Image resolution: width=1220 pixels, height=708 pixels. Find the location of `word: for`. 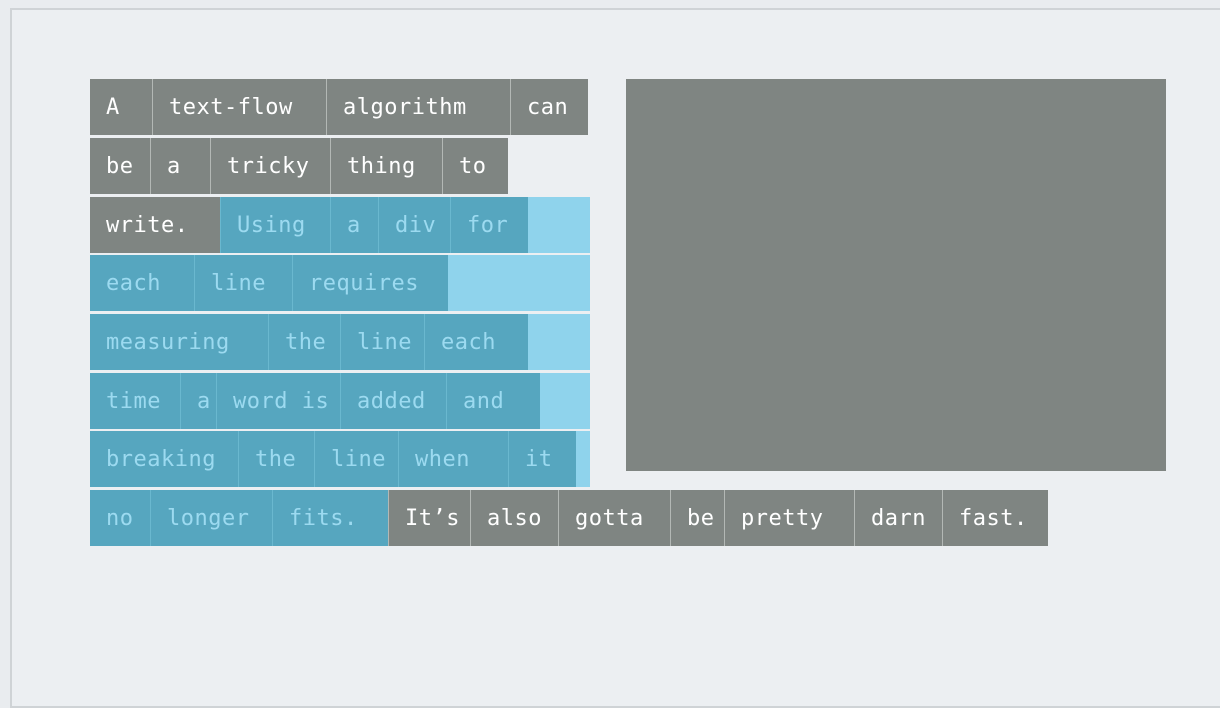

word: for is located at coordinates (489, 225).